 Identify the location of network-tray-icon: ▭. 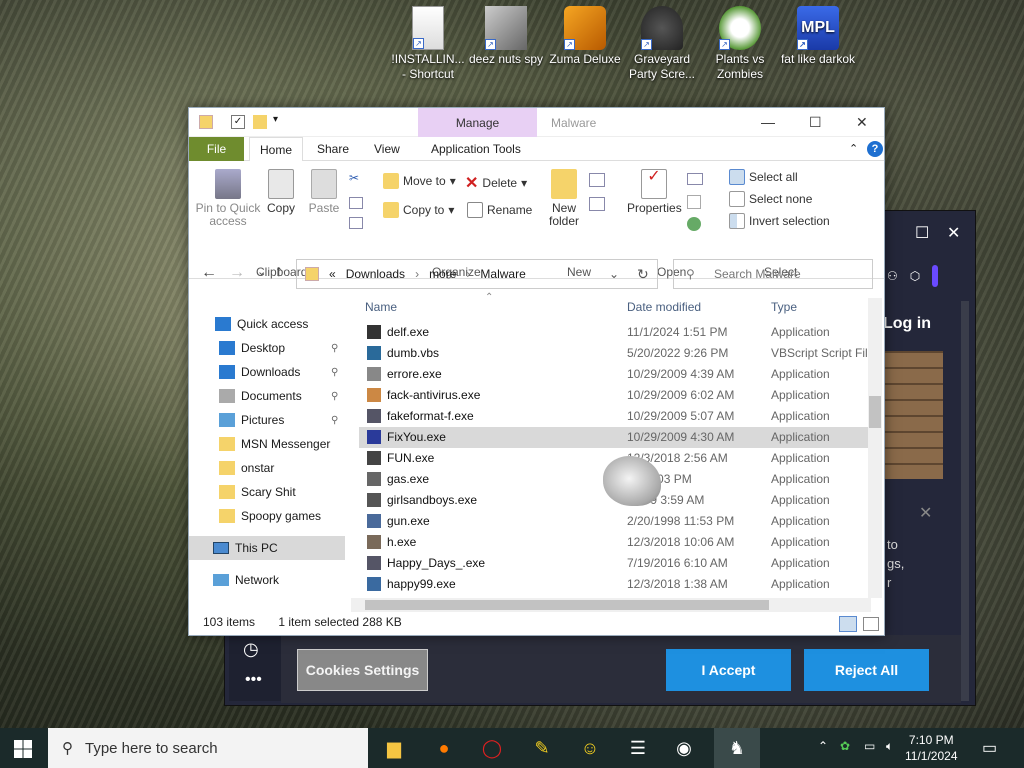
(869, 746).